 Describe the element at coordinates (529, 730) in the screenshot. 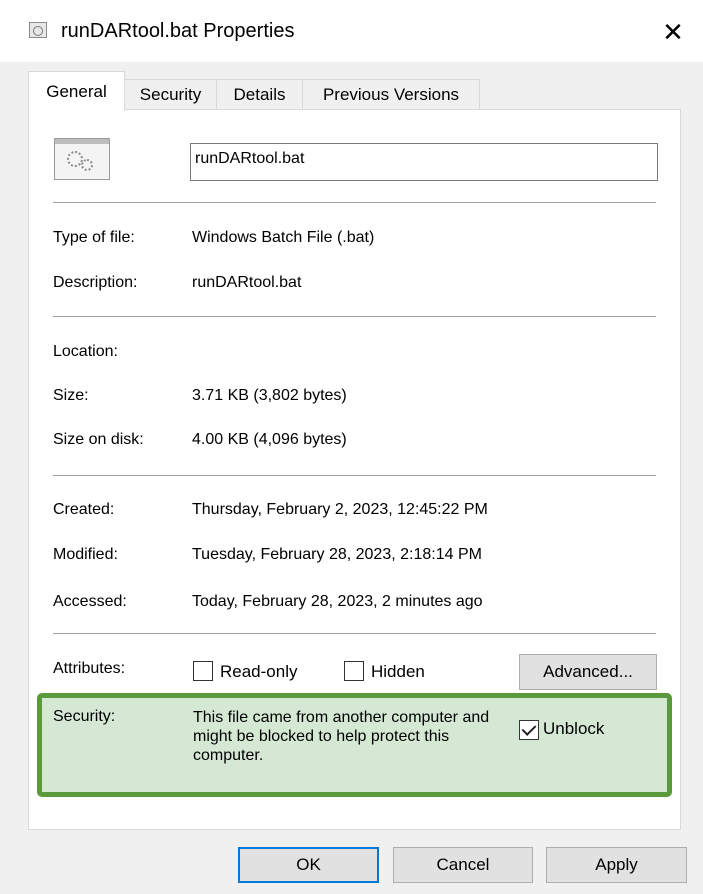

I see `unblock-checkbox` at that location.